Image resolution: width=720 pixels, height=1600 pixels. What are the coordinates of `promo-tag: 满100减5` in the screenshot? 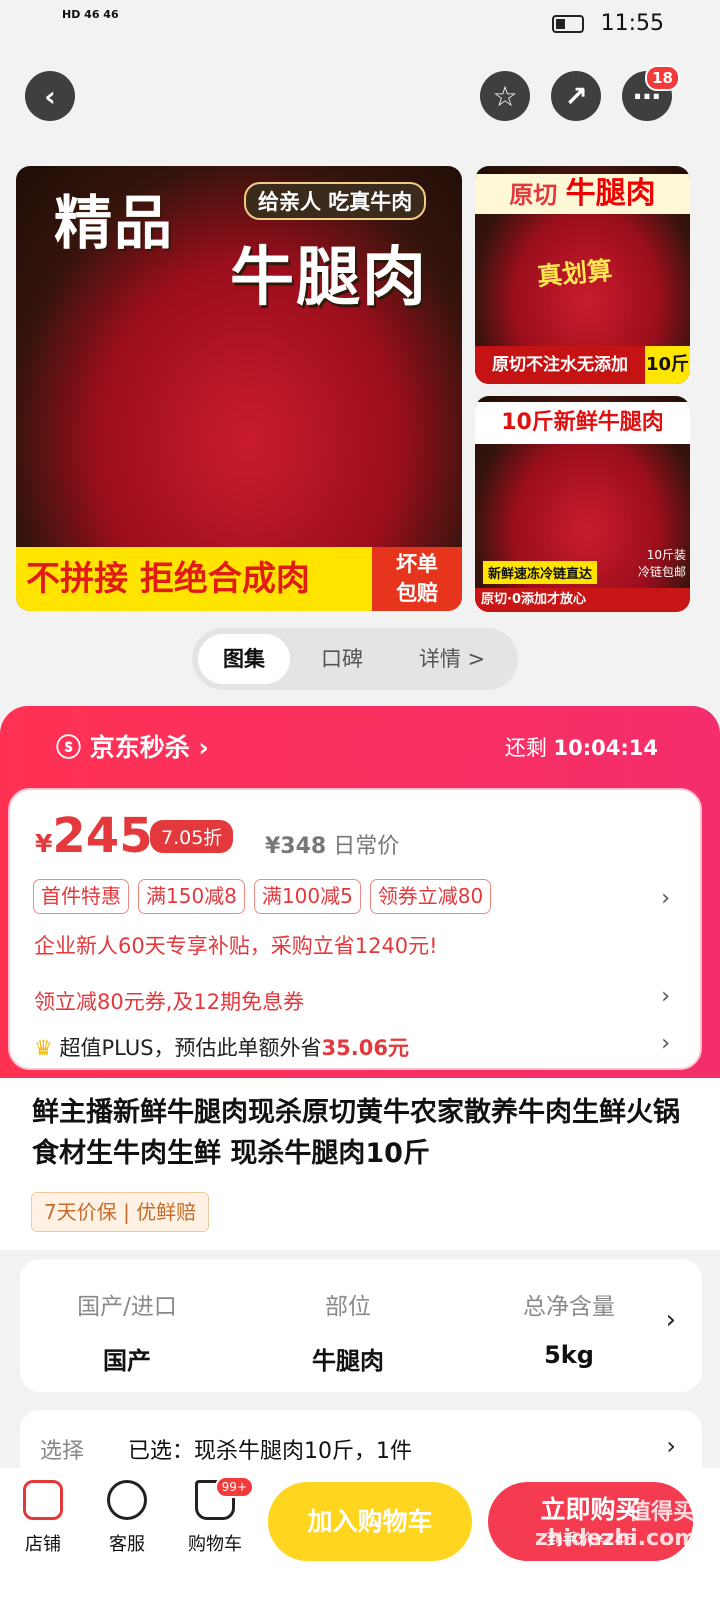 It's located at (307, 896).